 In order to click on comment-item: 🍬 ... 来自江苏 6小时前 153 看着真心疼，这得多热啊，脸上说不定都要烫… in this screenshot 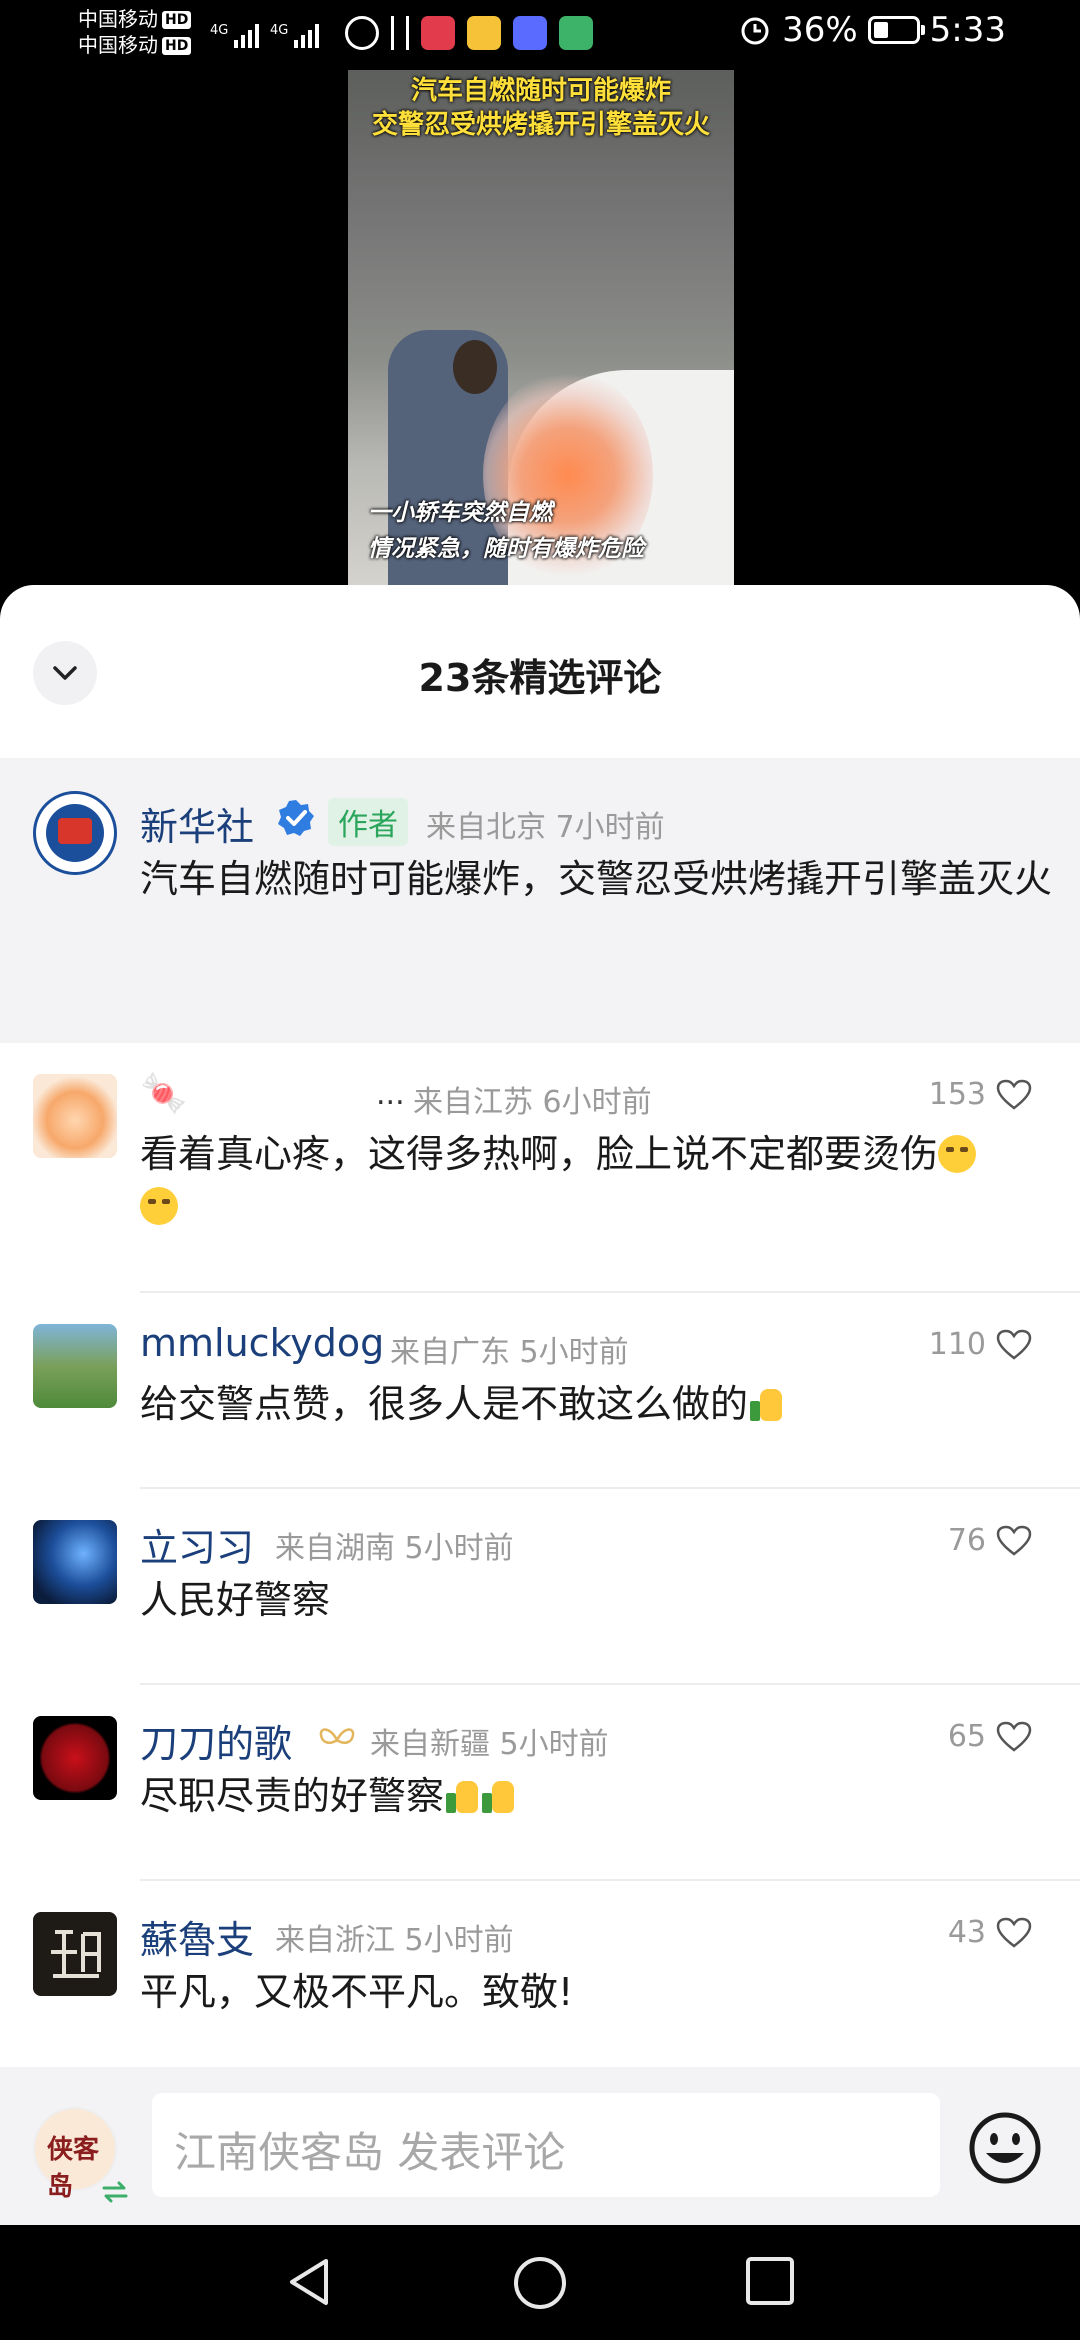, I will do `click(540, 1168)`.